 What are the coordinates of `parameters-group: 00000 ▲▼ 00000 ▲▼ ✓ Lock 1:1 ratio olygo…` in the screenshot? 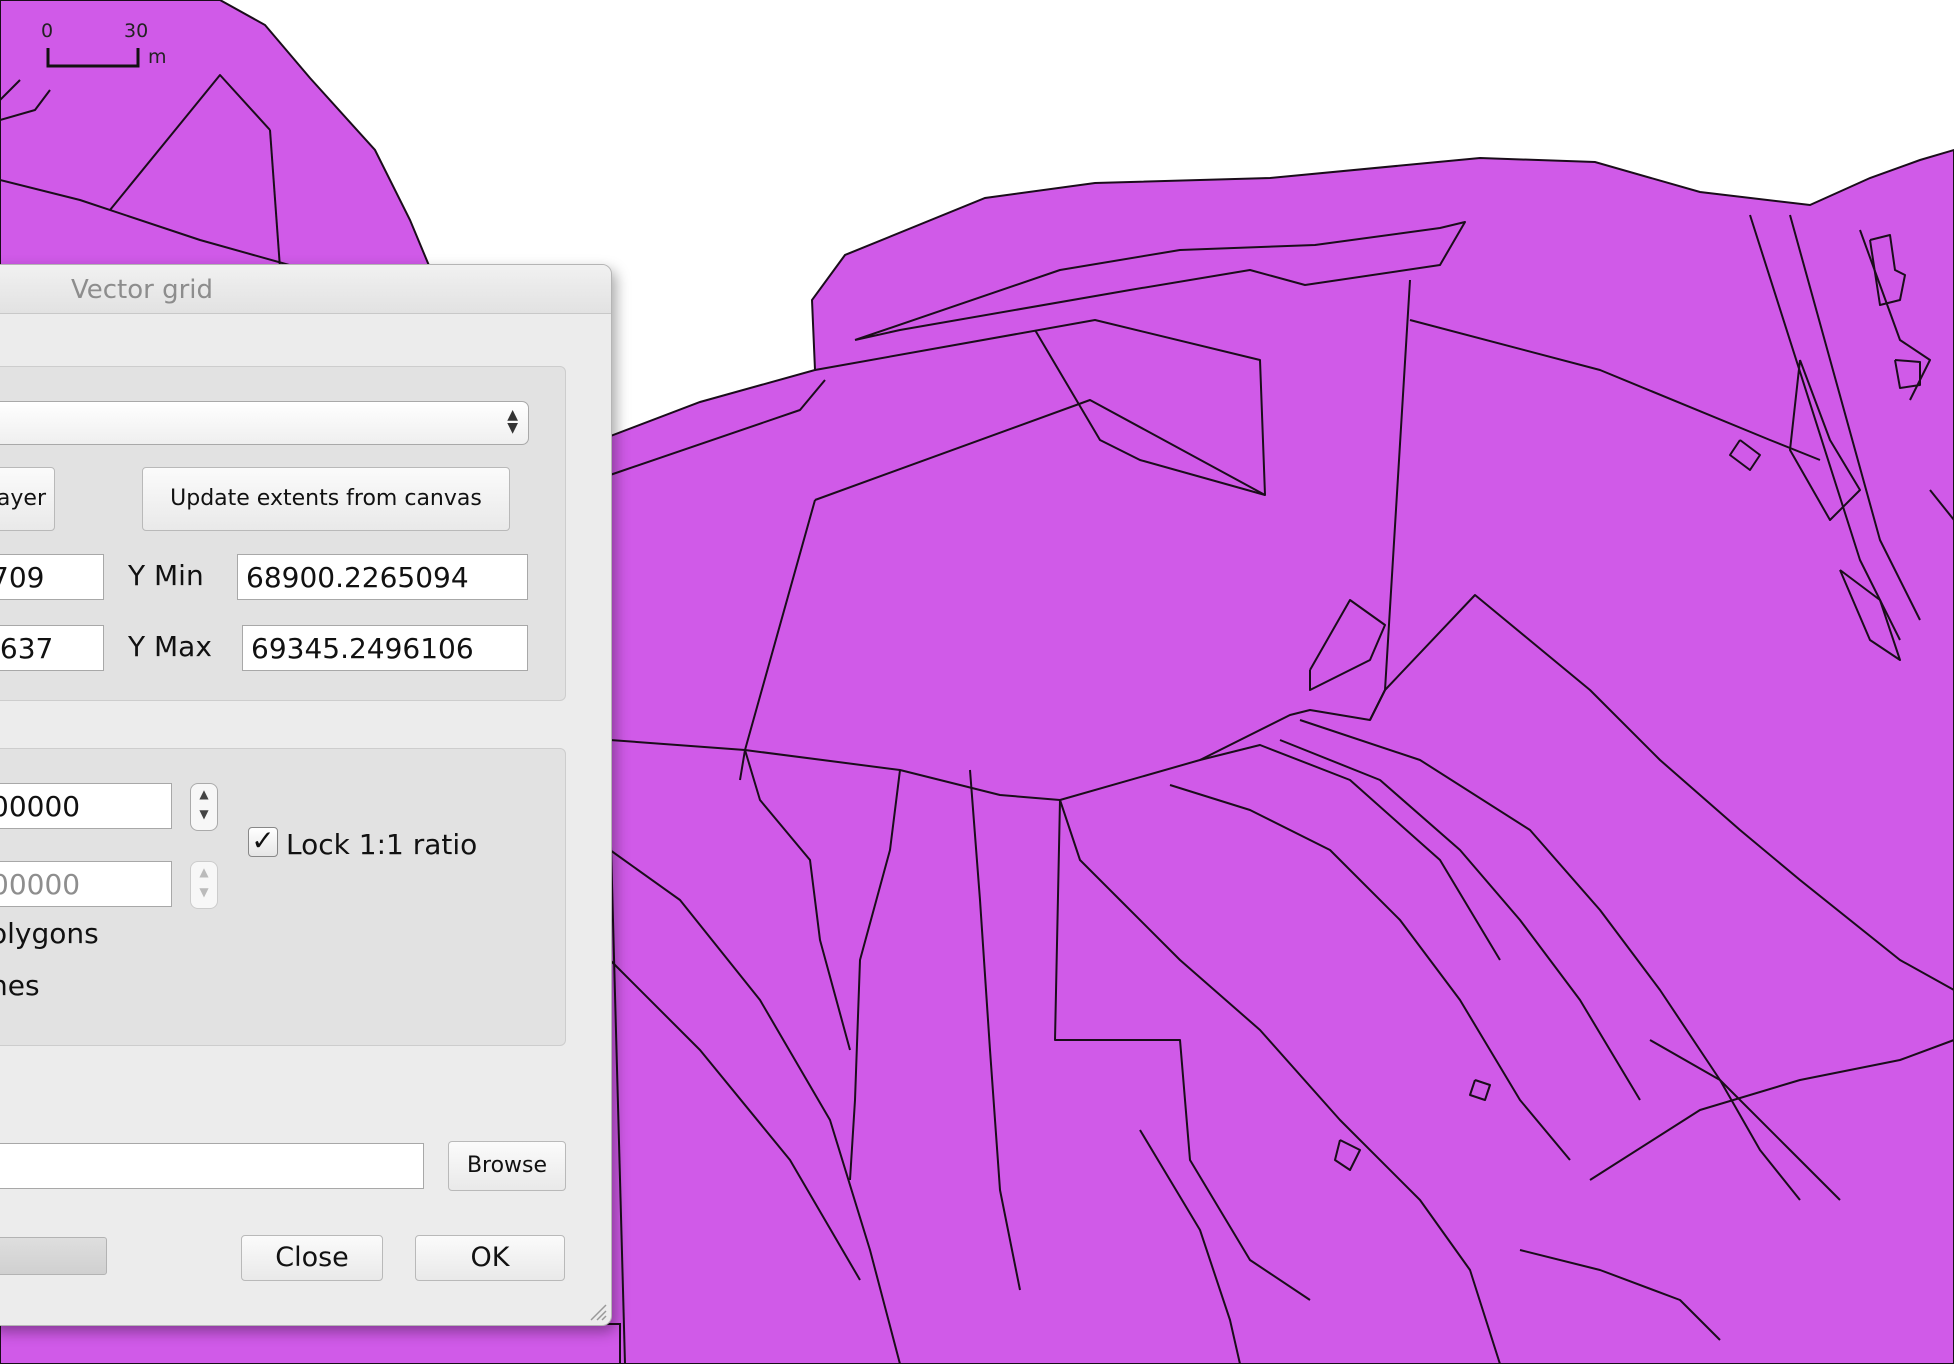 It's located at (283, 897).